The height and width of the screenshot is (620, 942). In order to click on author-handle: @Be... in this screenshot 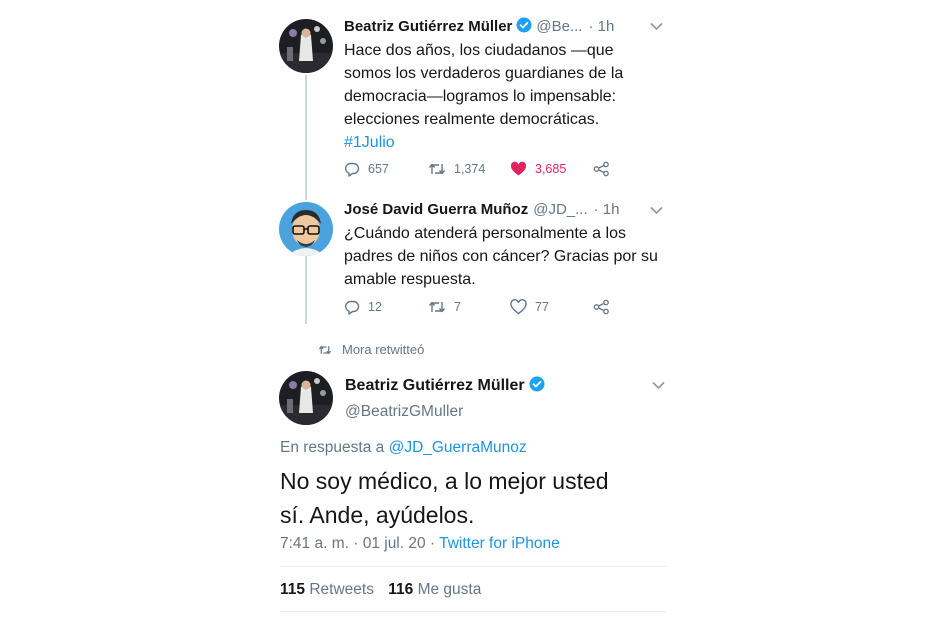, I will do `click(559, 26)`.